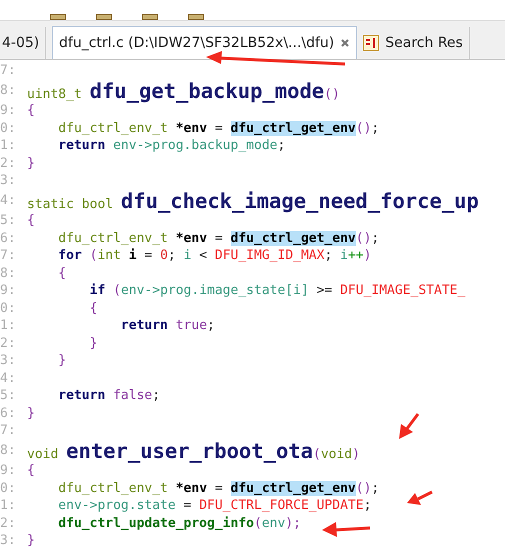 The image size is (505, 551). What do you see at coordinates (371, 43) in the screenshot?
I see `search-results-icon` at bounding box center [371, 43].